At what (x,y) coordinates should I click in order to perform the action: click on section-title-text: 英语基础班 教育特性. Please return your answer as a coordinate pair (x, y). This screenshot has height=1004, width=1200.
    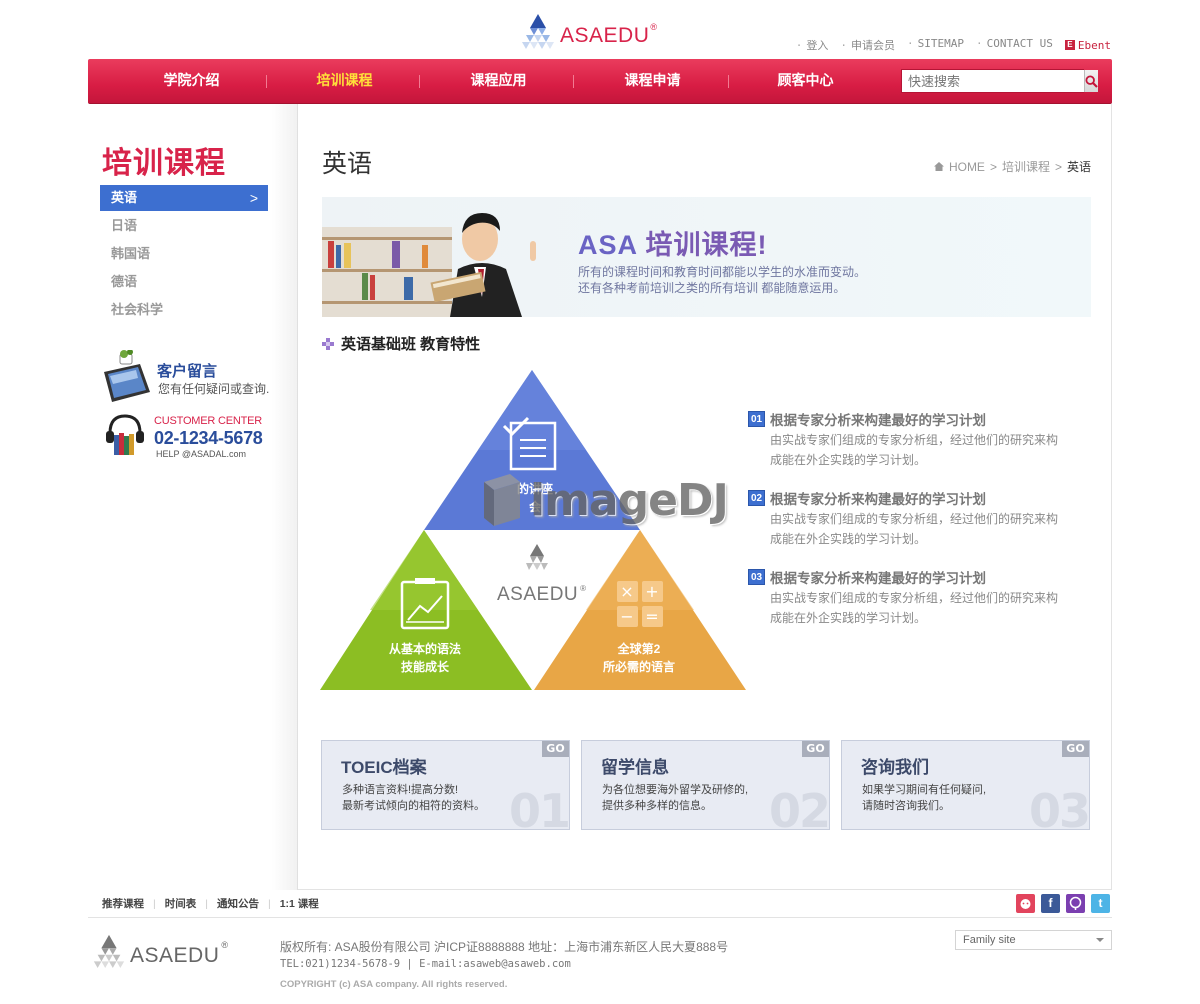
    Looking at the image, I should click on (411, 344).